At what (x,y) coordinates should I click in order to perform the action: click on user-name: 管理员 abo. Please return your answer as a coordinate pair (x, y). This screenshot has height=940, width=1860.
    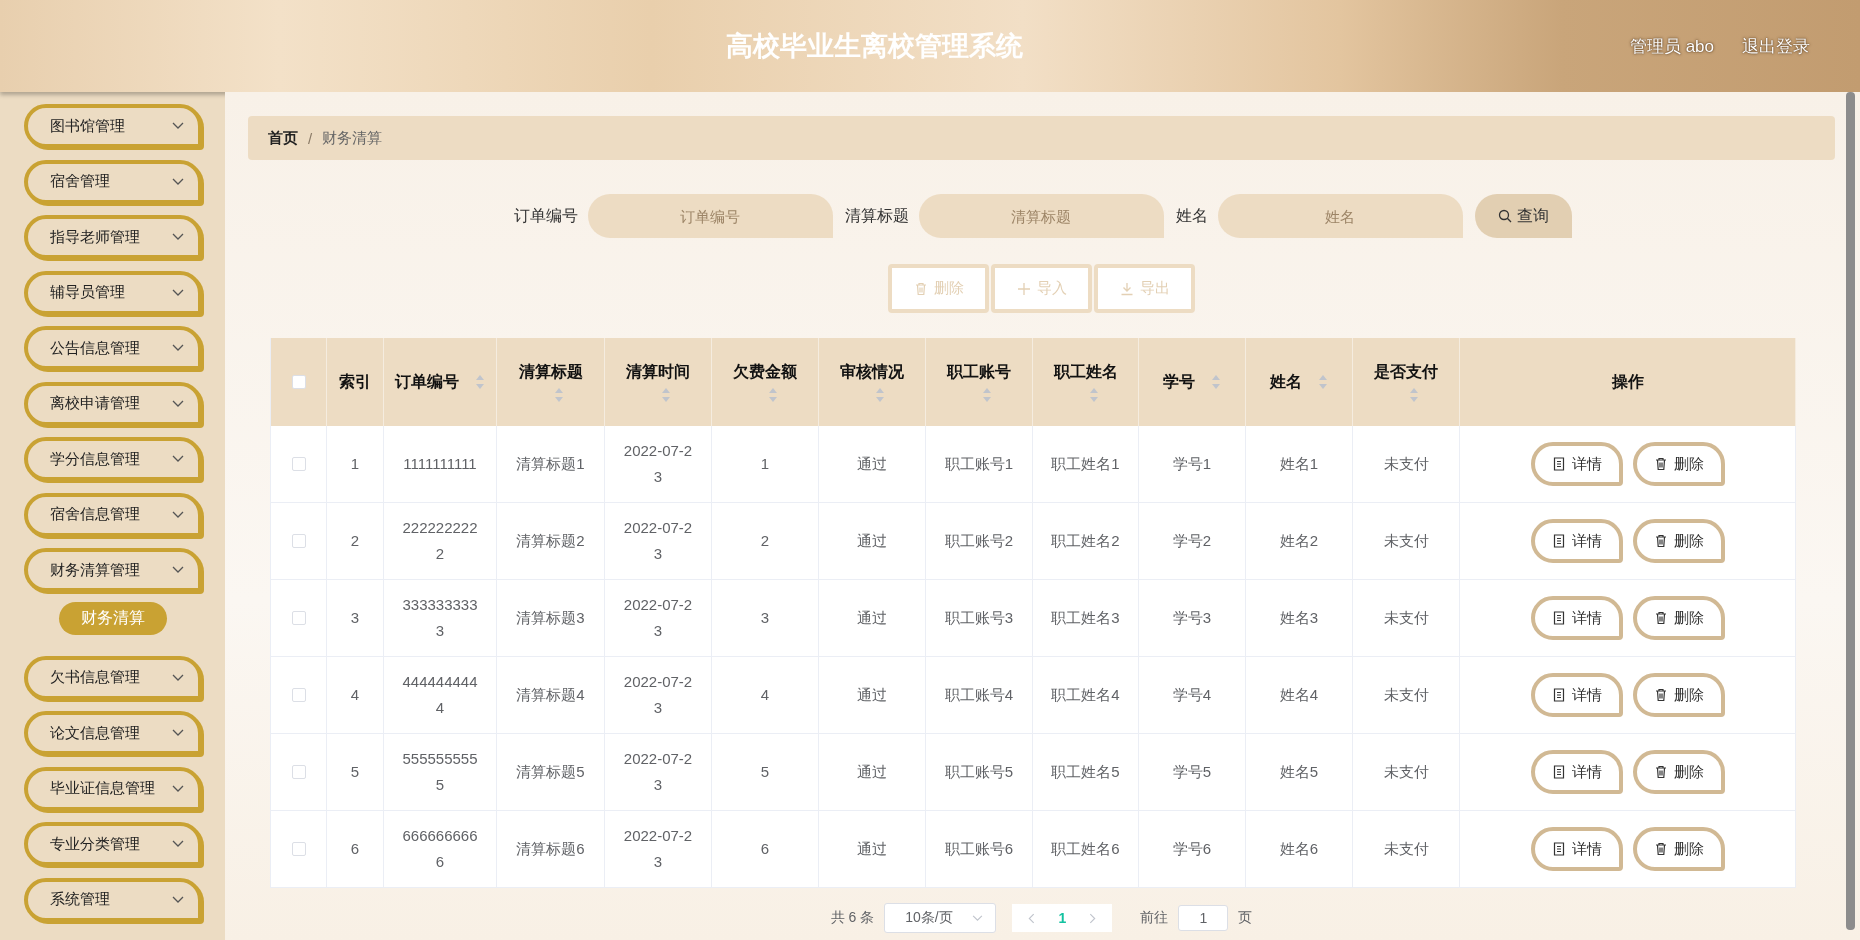
    Looking at the image, I should click on (1671, 46).